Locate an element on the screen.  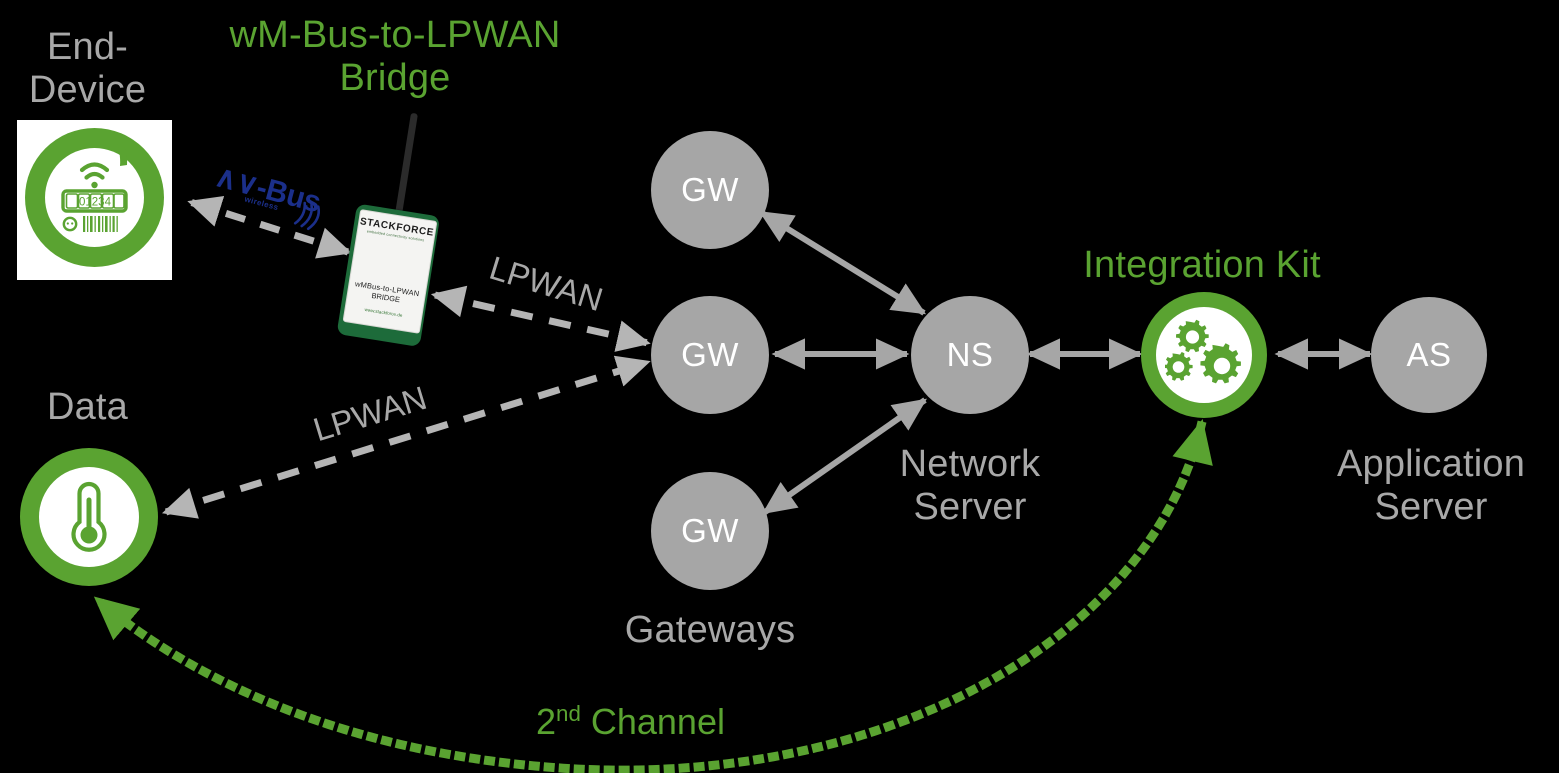
integration-kit-icon is located at coordinates (1204, 355).